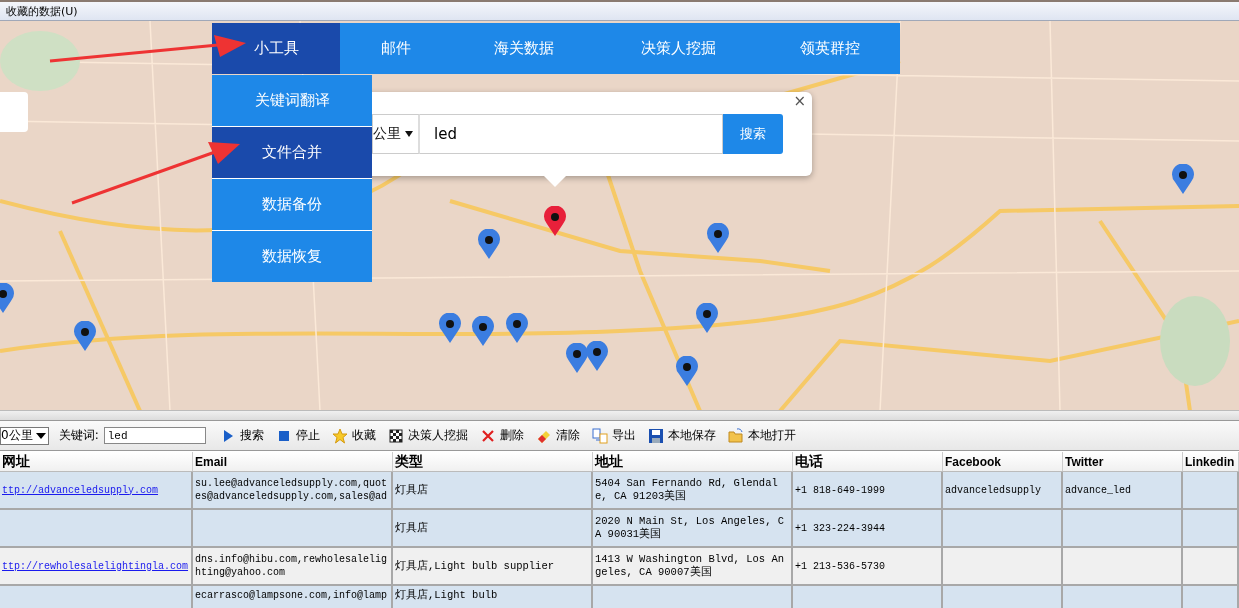  I want to click on toolbar-button: 导出, so click(614, 435).